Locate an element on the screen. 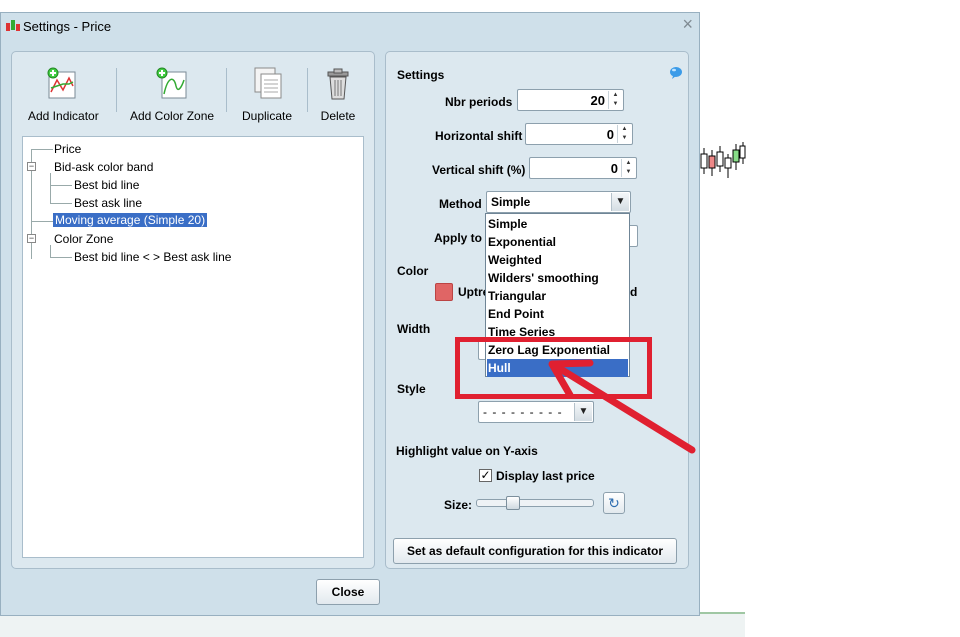 Image resolution: width=960 pixels, height=637 pixels. method-select: Simple ▼ is located at coordinates (558, 202).